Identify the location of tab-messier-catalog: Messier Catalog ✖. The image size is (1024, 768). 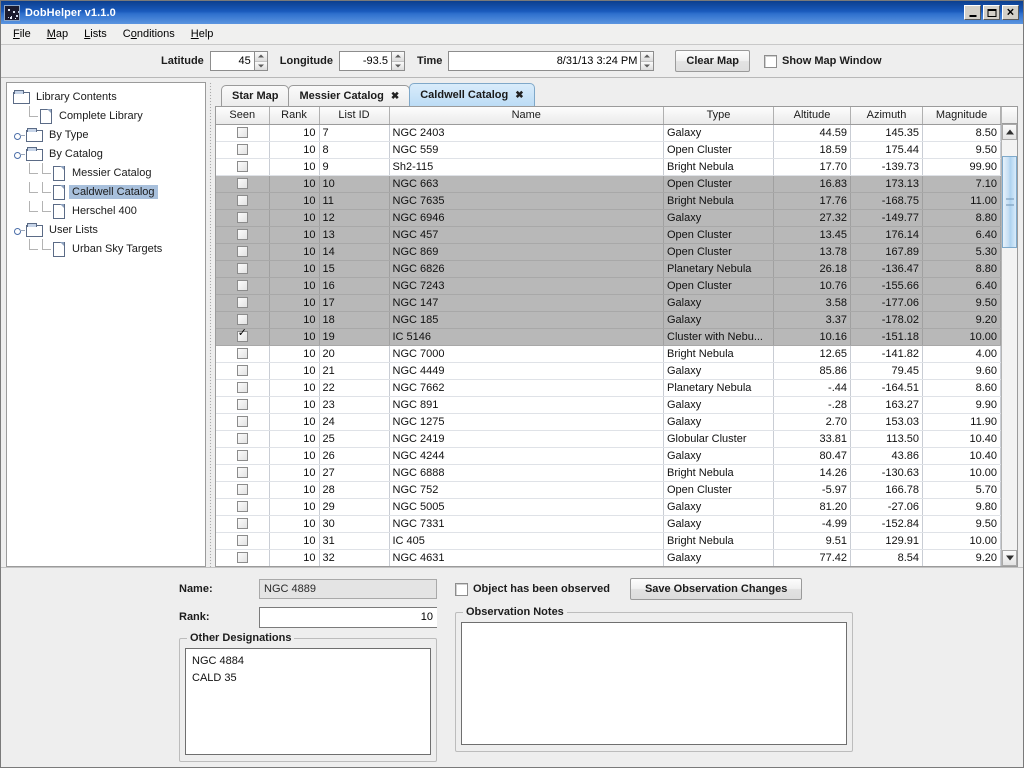
(349, 95).